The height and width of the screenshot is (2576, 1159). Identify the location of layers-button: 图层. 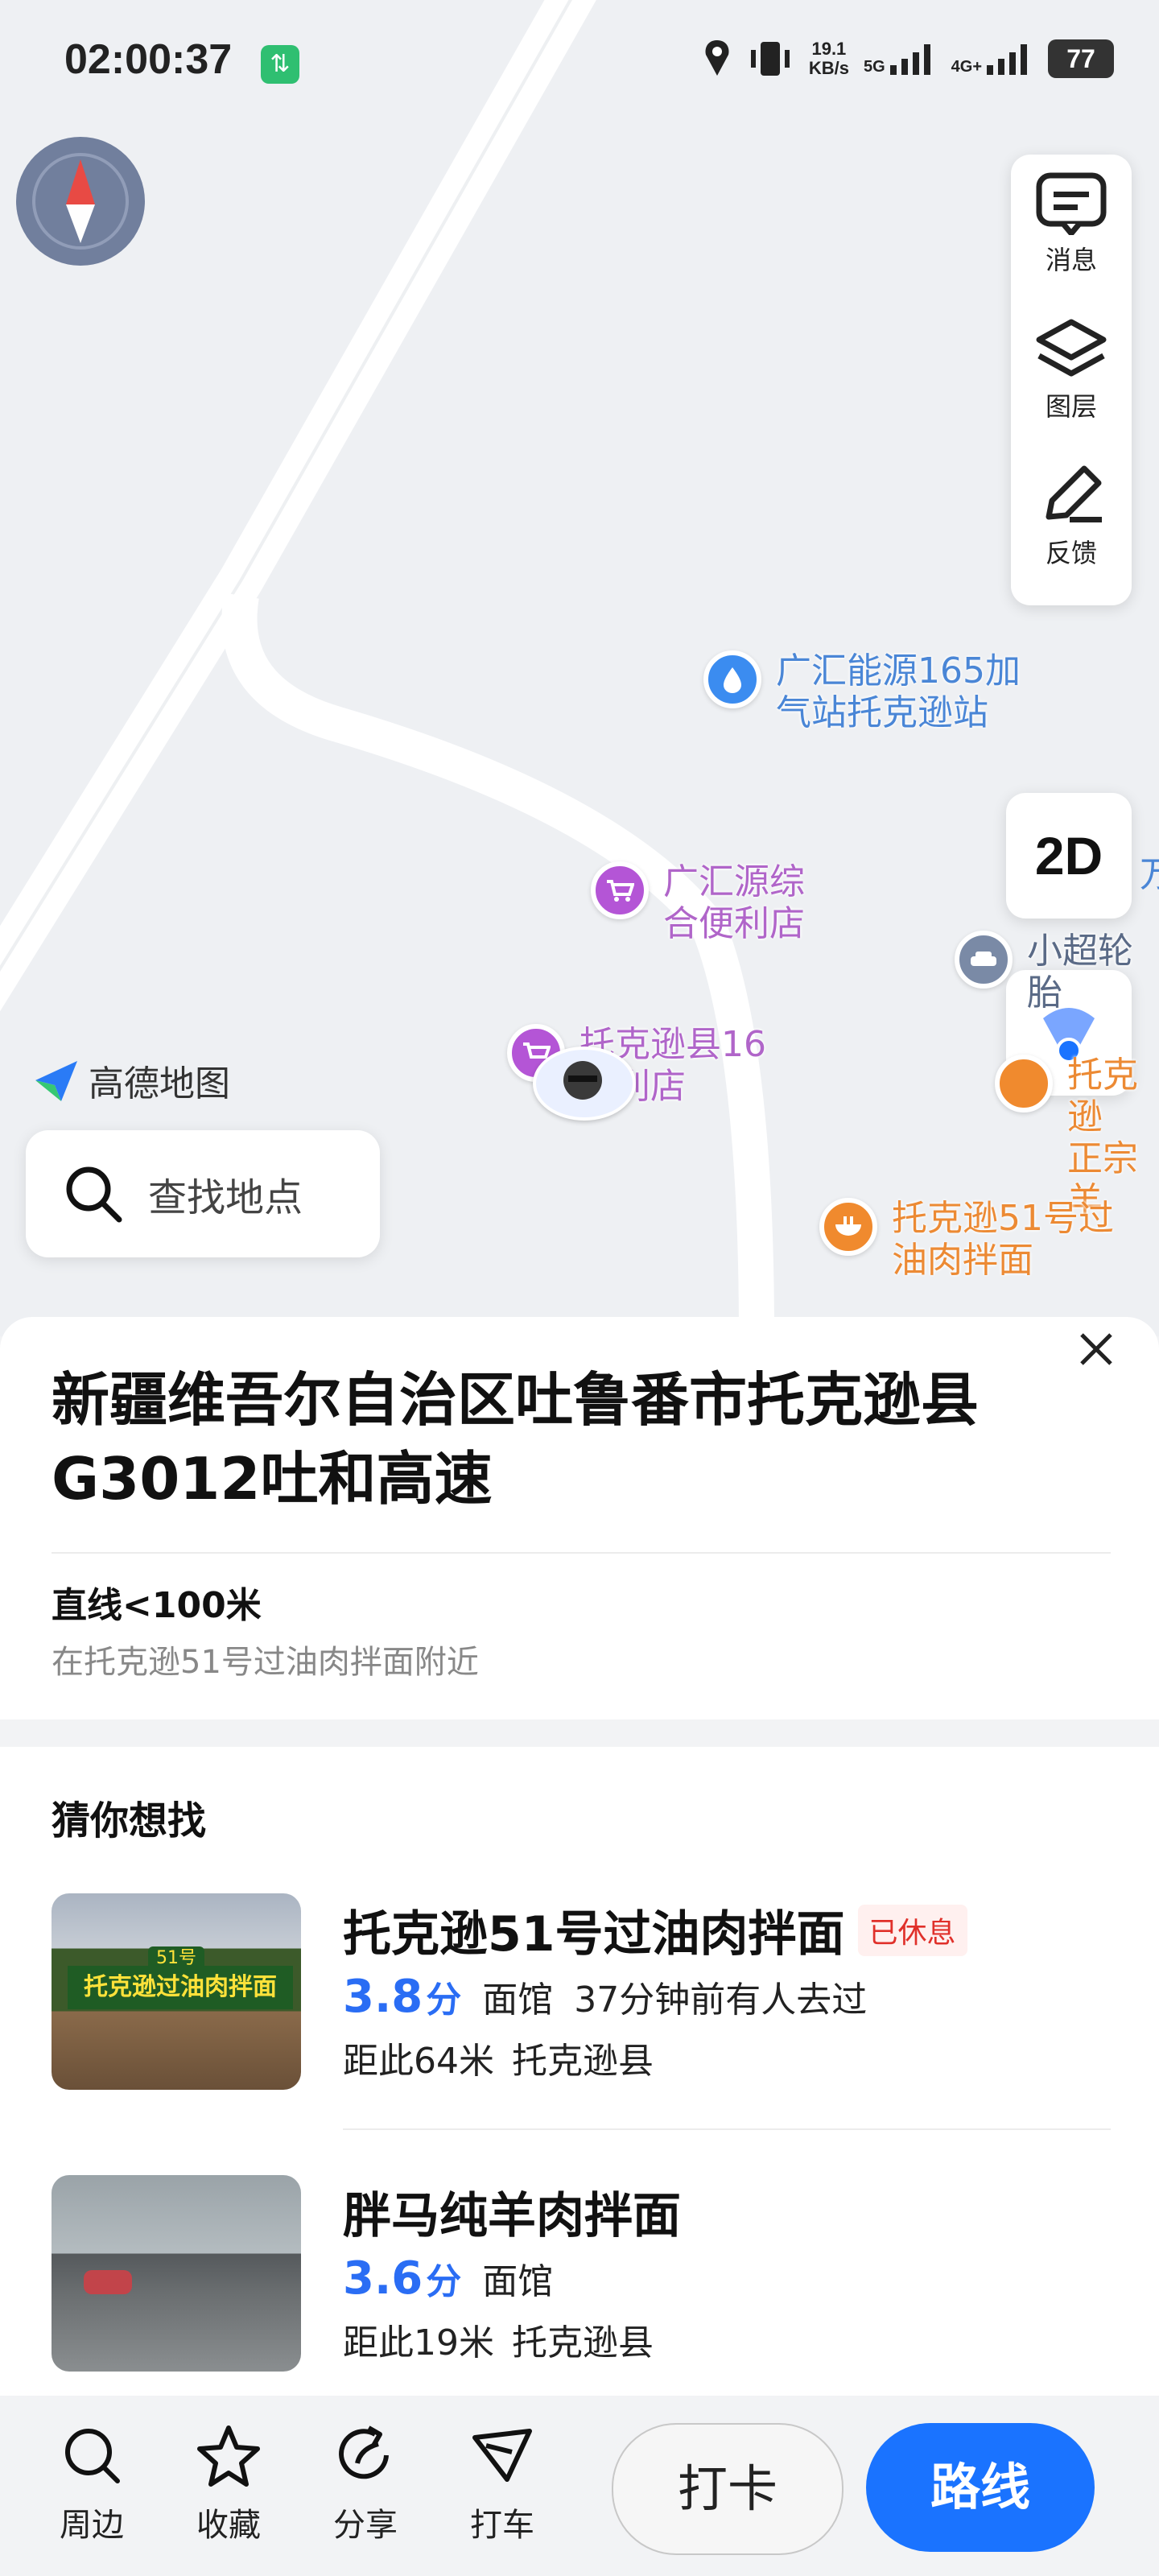
(1071, 369).